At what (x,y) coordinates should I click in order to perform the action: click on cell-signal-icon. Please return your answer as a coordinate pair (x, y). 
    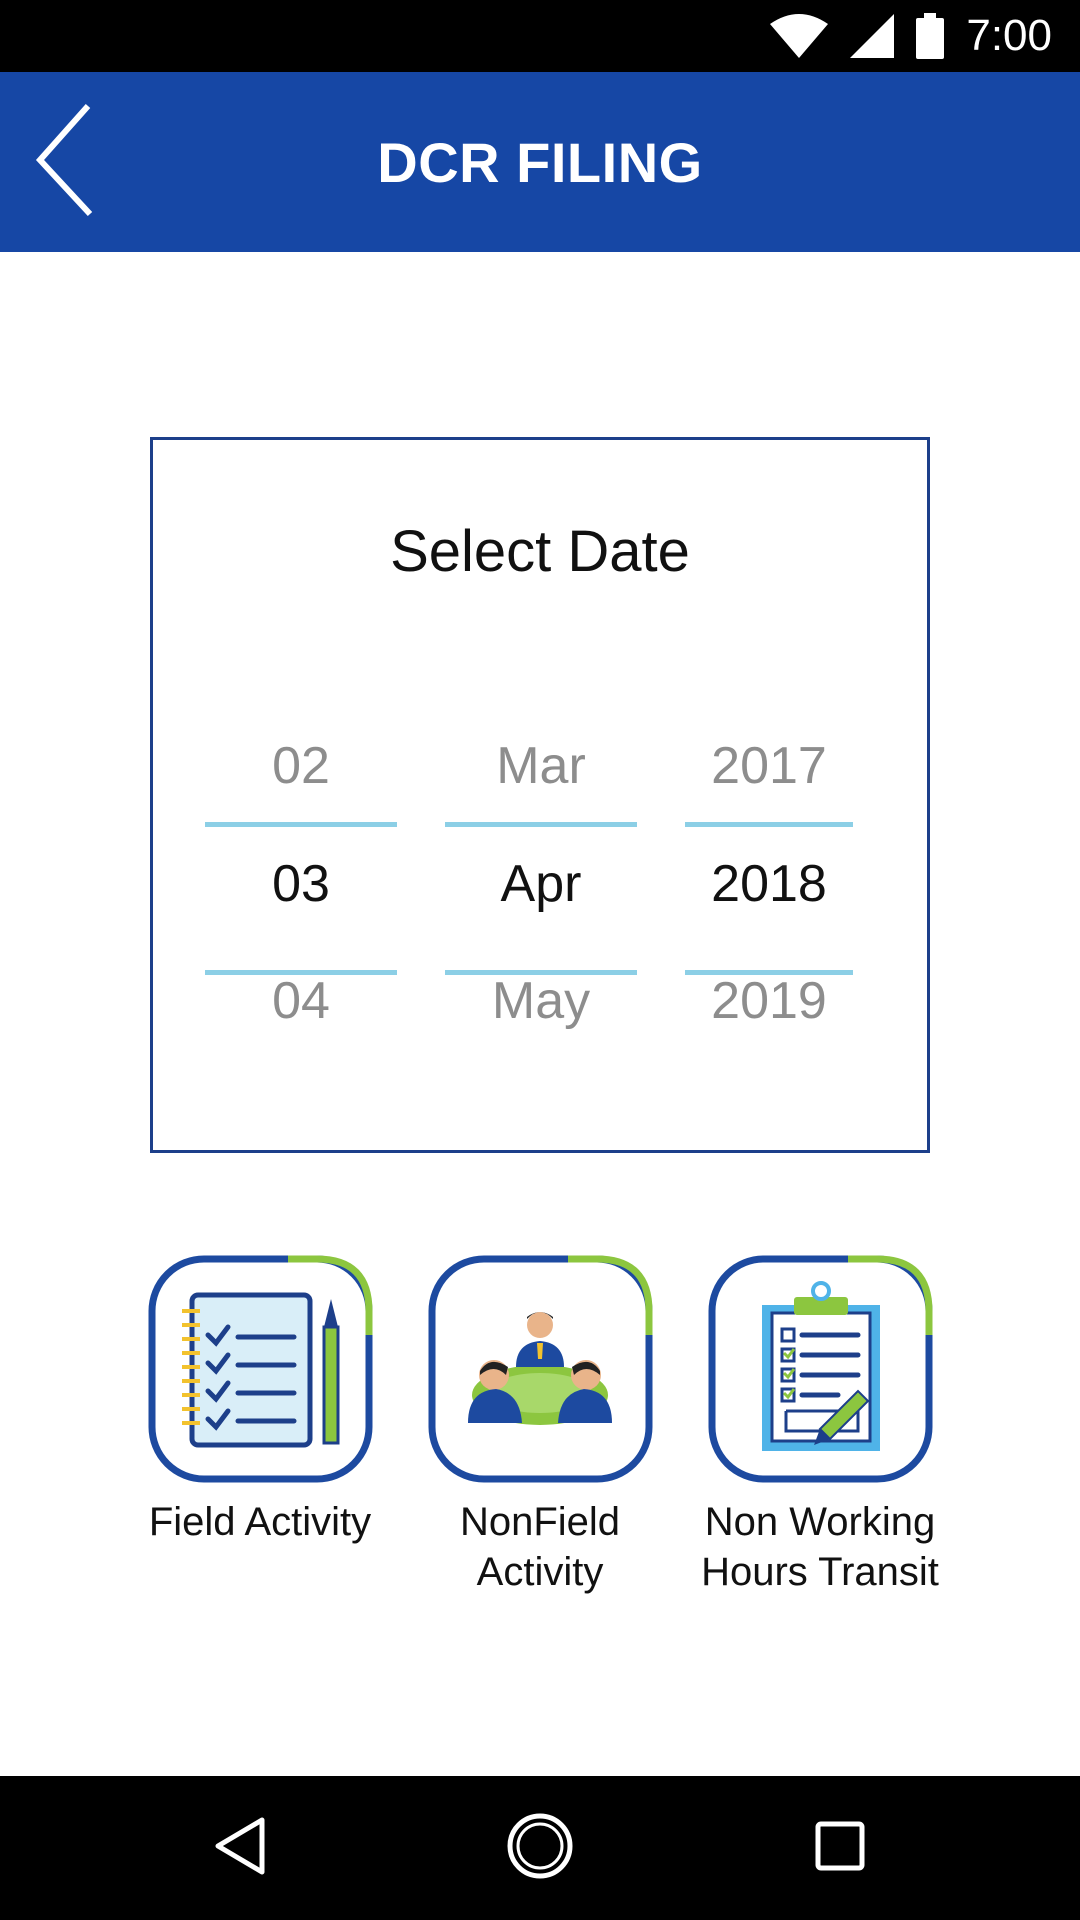
    Looking at the image, I should click on (872, 36).